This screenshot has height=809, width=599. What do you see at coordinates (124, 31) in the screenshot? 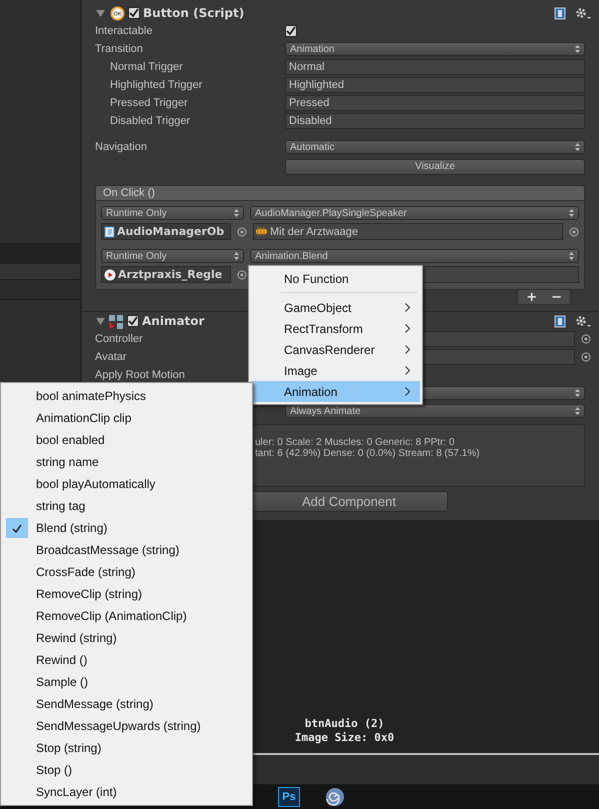
I see `field-label: Interactable` at bounding box center [124, 31].